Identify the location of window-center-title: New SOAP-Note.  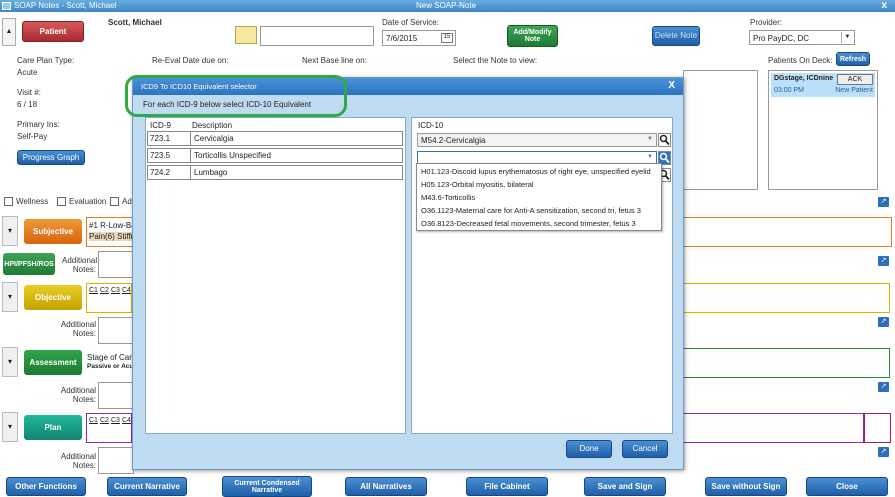
(446, 5).